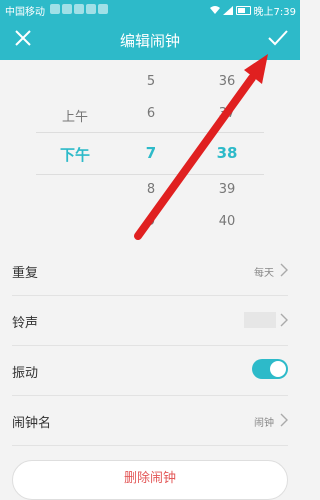 This screenshot has width=320, height=500. I want to click on hour-option: 8, so click(151, 189).